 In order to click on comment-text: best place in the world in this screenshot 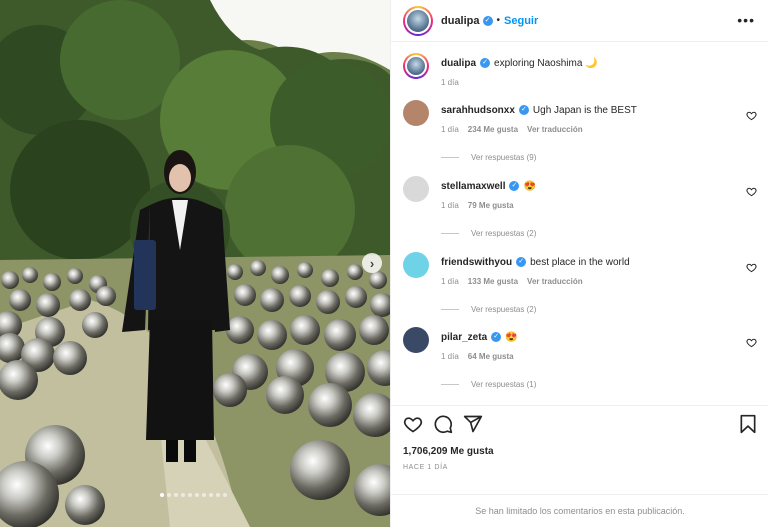, I will do `click(580, 262)`.